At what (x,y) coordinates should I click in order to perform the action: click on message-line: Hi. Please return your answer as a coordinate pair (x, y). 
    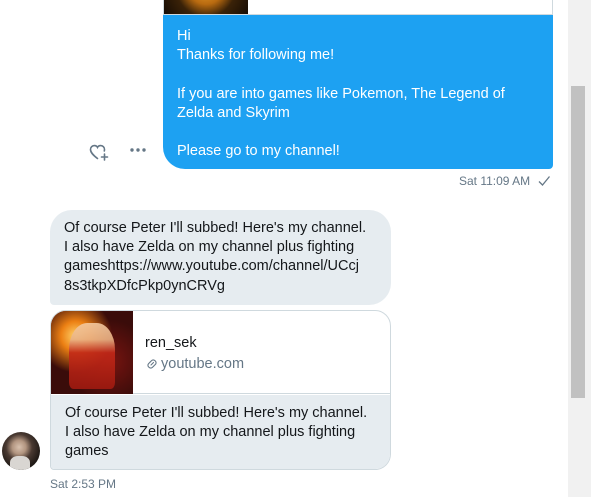
    Looking at the image, I should click on (184, 36).